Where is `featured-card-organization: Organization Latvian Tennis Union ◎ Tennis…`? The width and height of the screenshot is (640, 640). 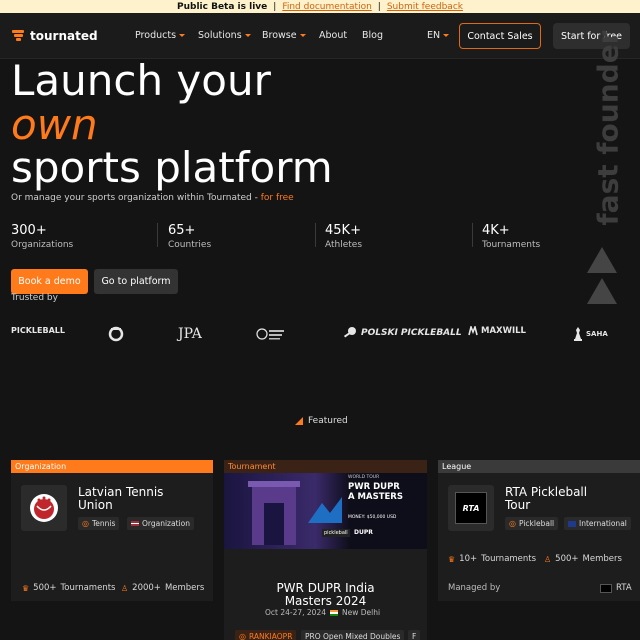
featured-card-organization: Organization Latvian Tennis Union ◎ Tennis… is located at coordinates (112, 530).